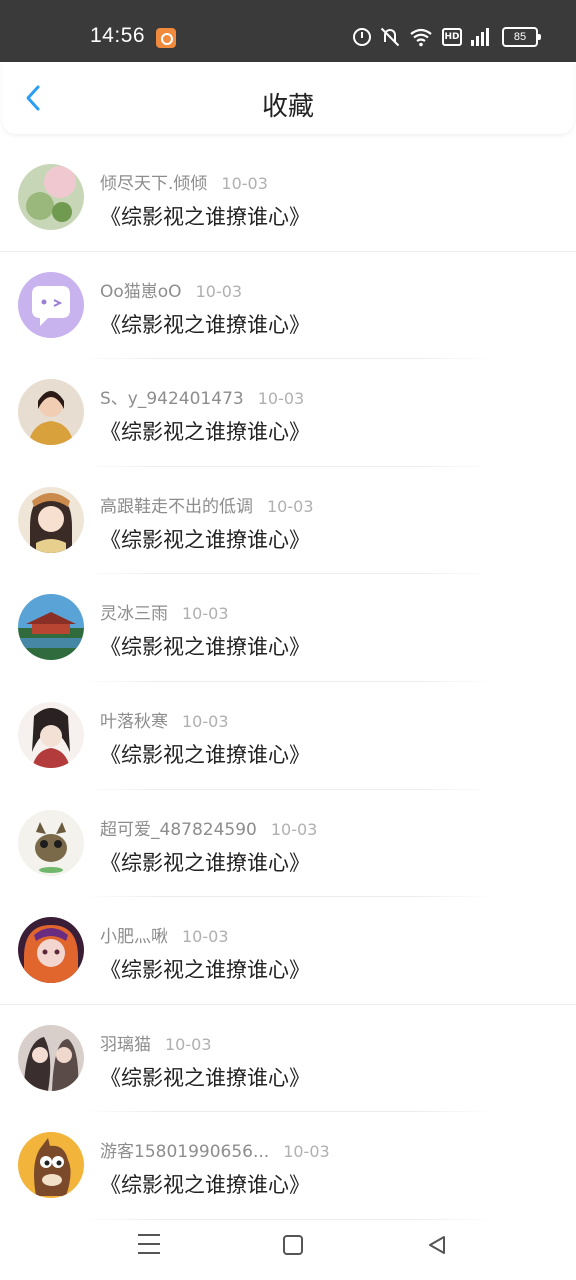  What do you see at coordinates (452, 37) in the screenshot?
I see `hd-voice-icon: HD` at bounding box center [452, 37].